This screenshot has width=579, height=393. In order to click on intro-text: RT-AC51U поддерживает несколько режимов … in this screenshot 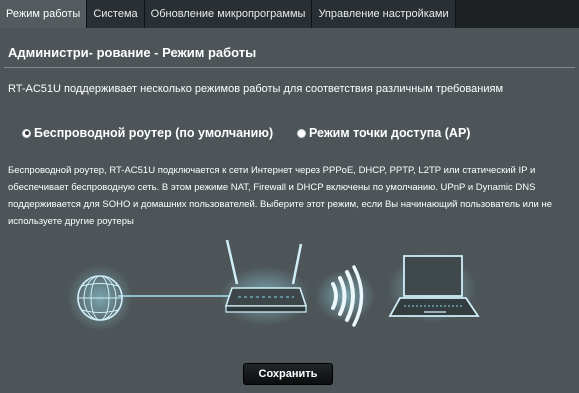, I will do `click(255, 89)`.